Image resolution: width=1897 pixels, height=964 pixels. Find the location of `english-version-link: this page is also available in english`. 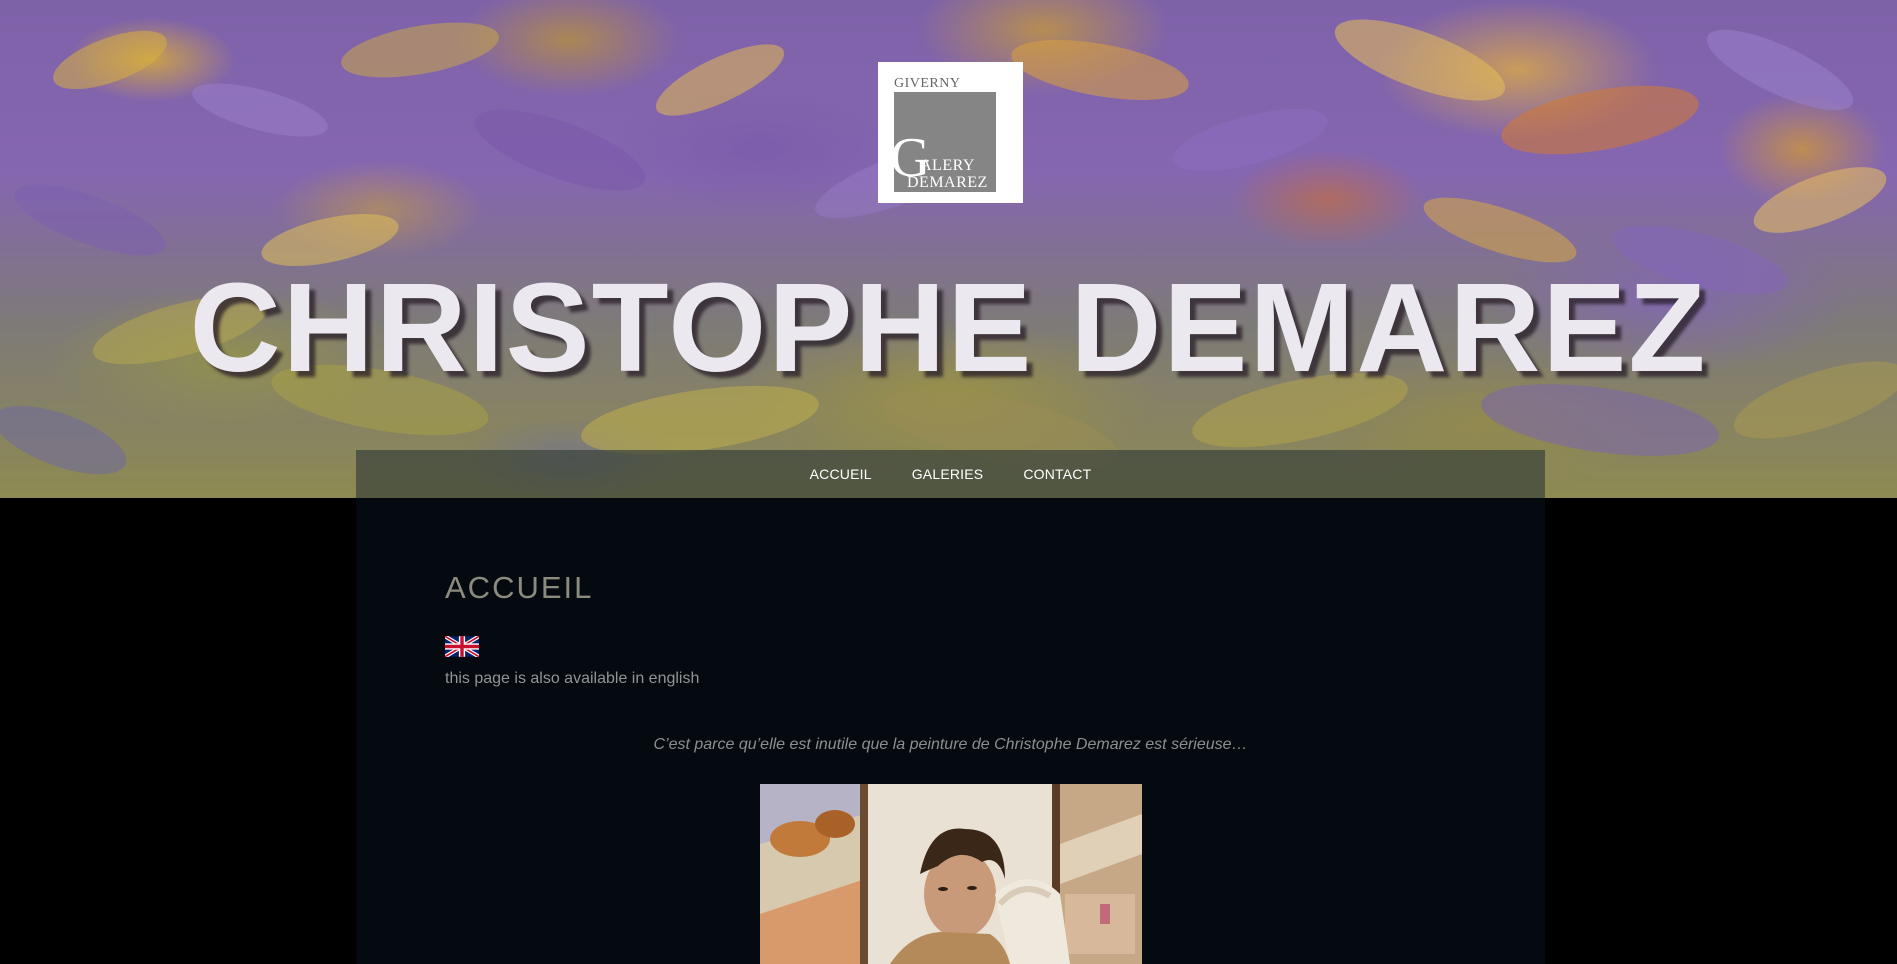

english-version-link: this page is also available in english is located at coordinates (572, 679).